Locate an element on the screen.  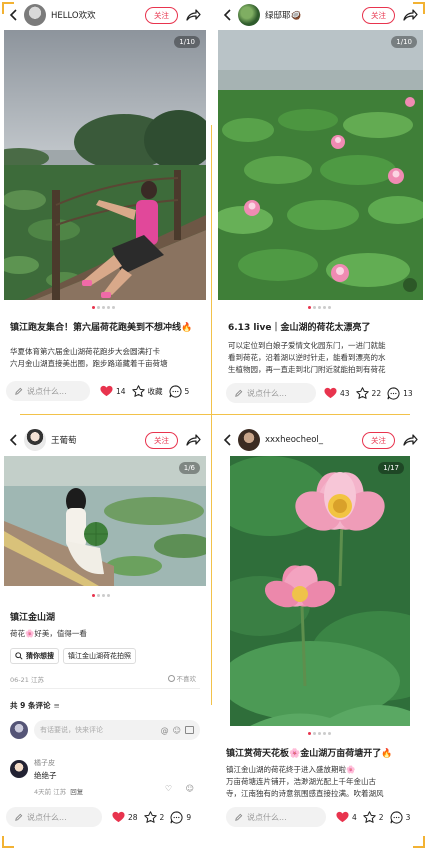
comments-header: 共 9 条评论 ≡ is located at coordinates (35, 705).